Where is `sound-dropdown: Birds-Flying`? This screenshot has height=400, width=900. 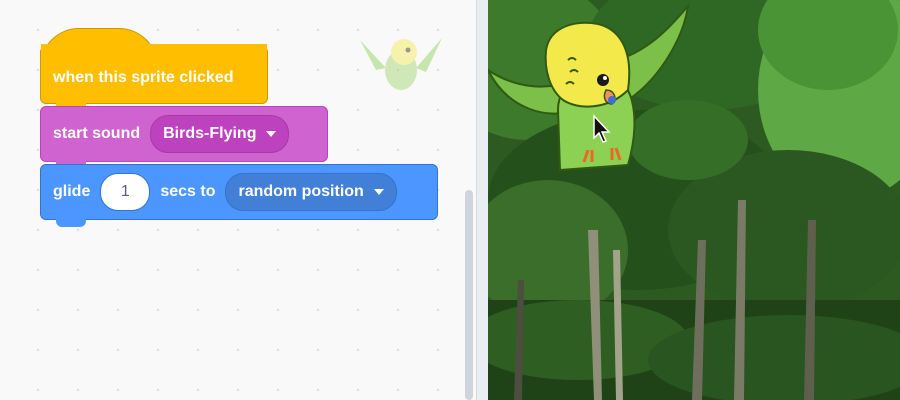 sound-dropdown: Birds-Flying is located at coordinates (220, 134).